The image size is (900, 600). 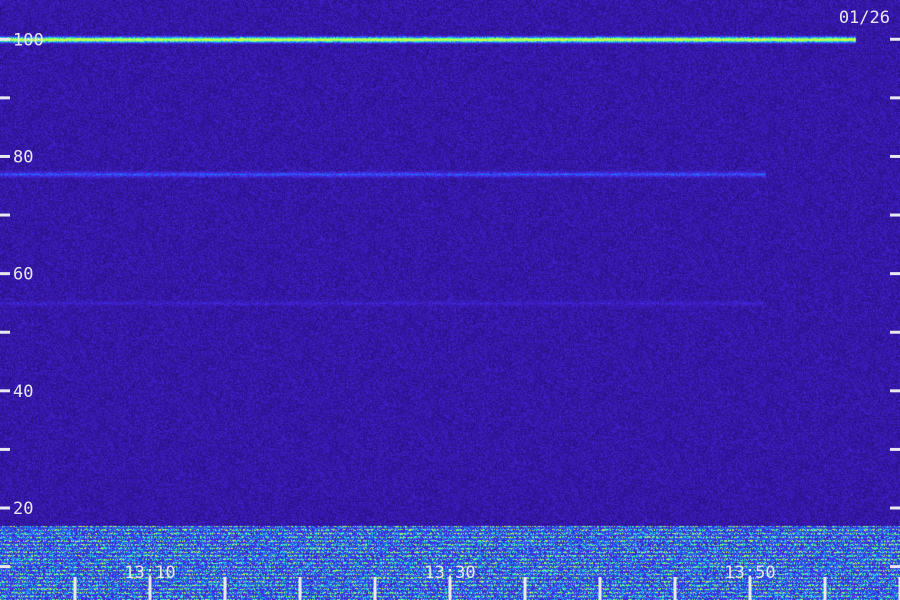 What do you see at coordinates (23, 392) in the screenshot?
I see `y-tick-label: 40` at bounding box center [23, 392].